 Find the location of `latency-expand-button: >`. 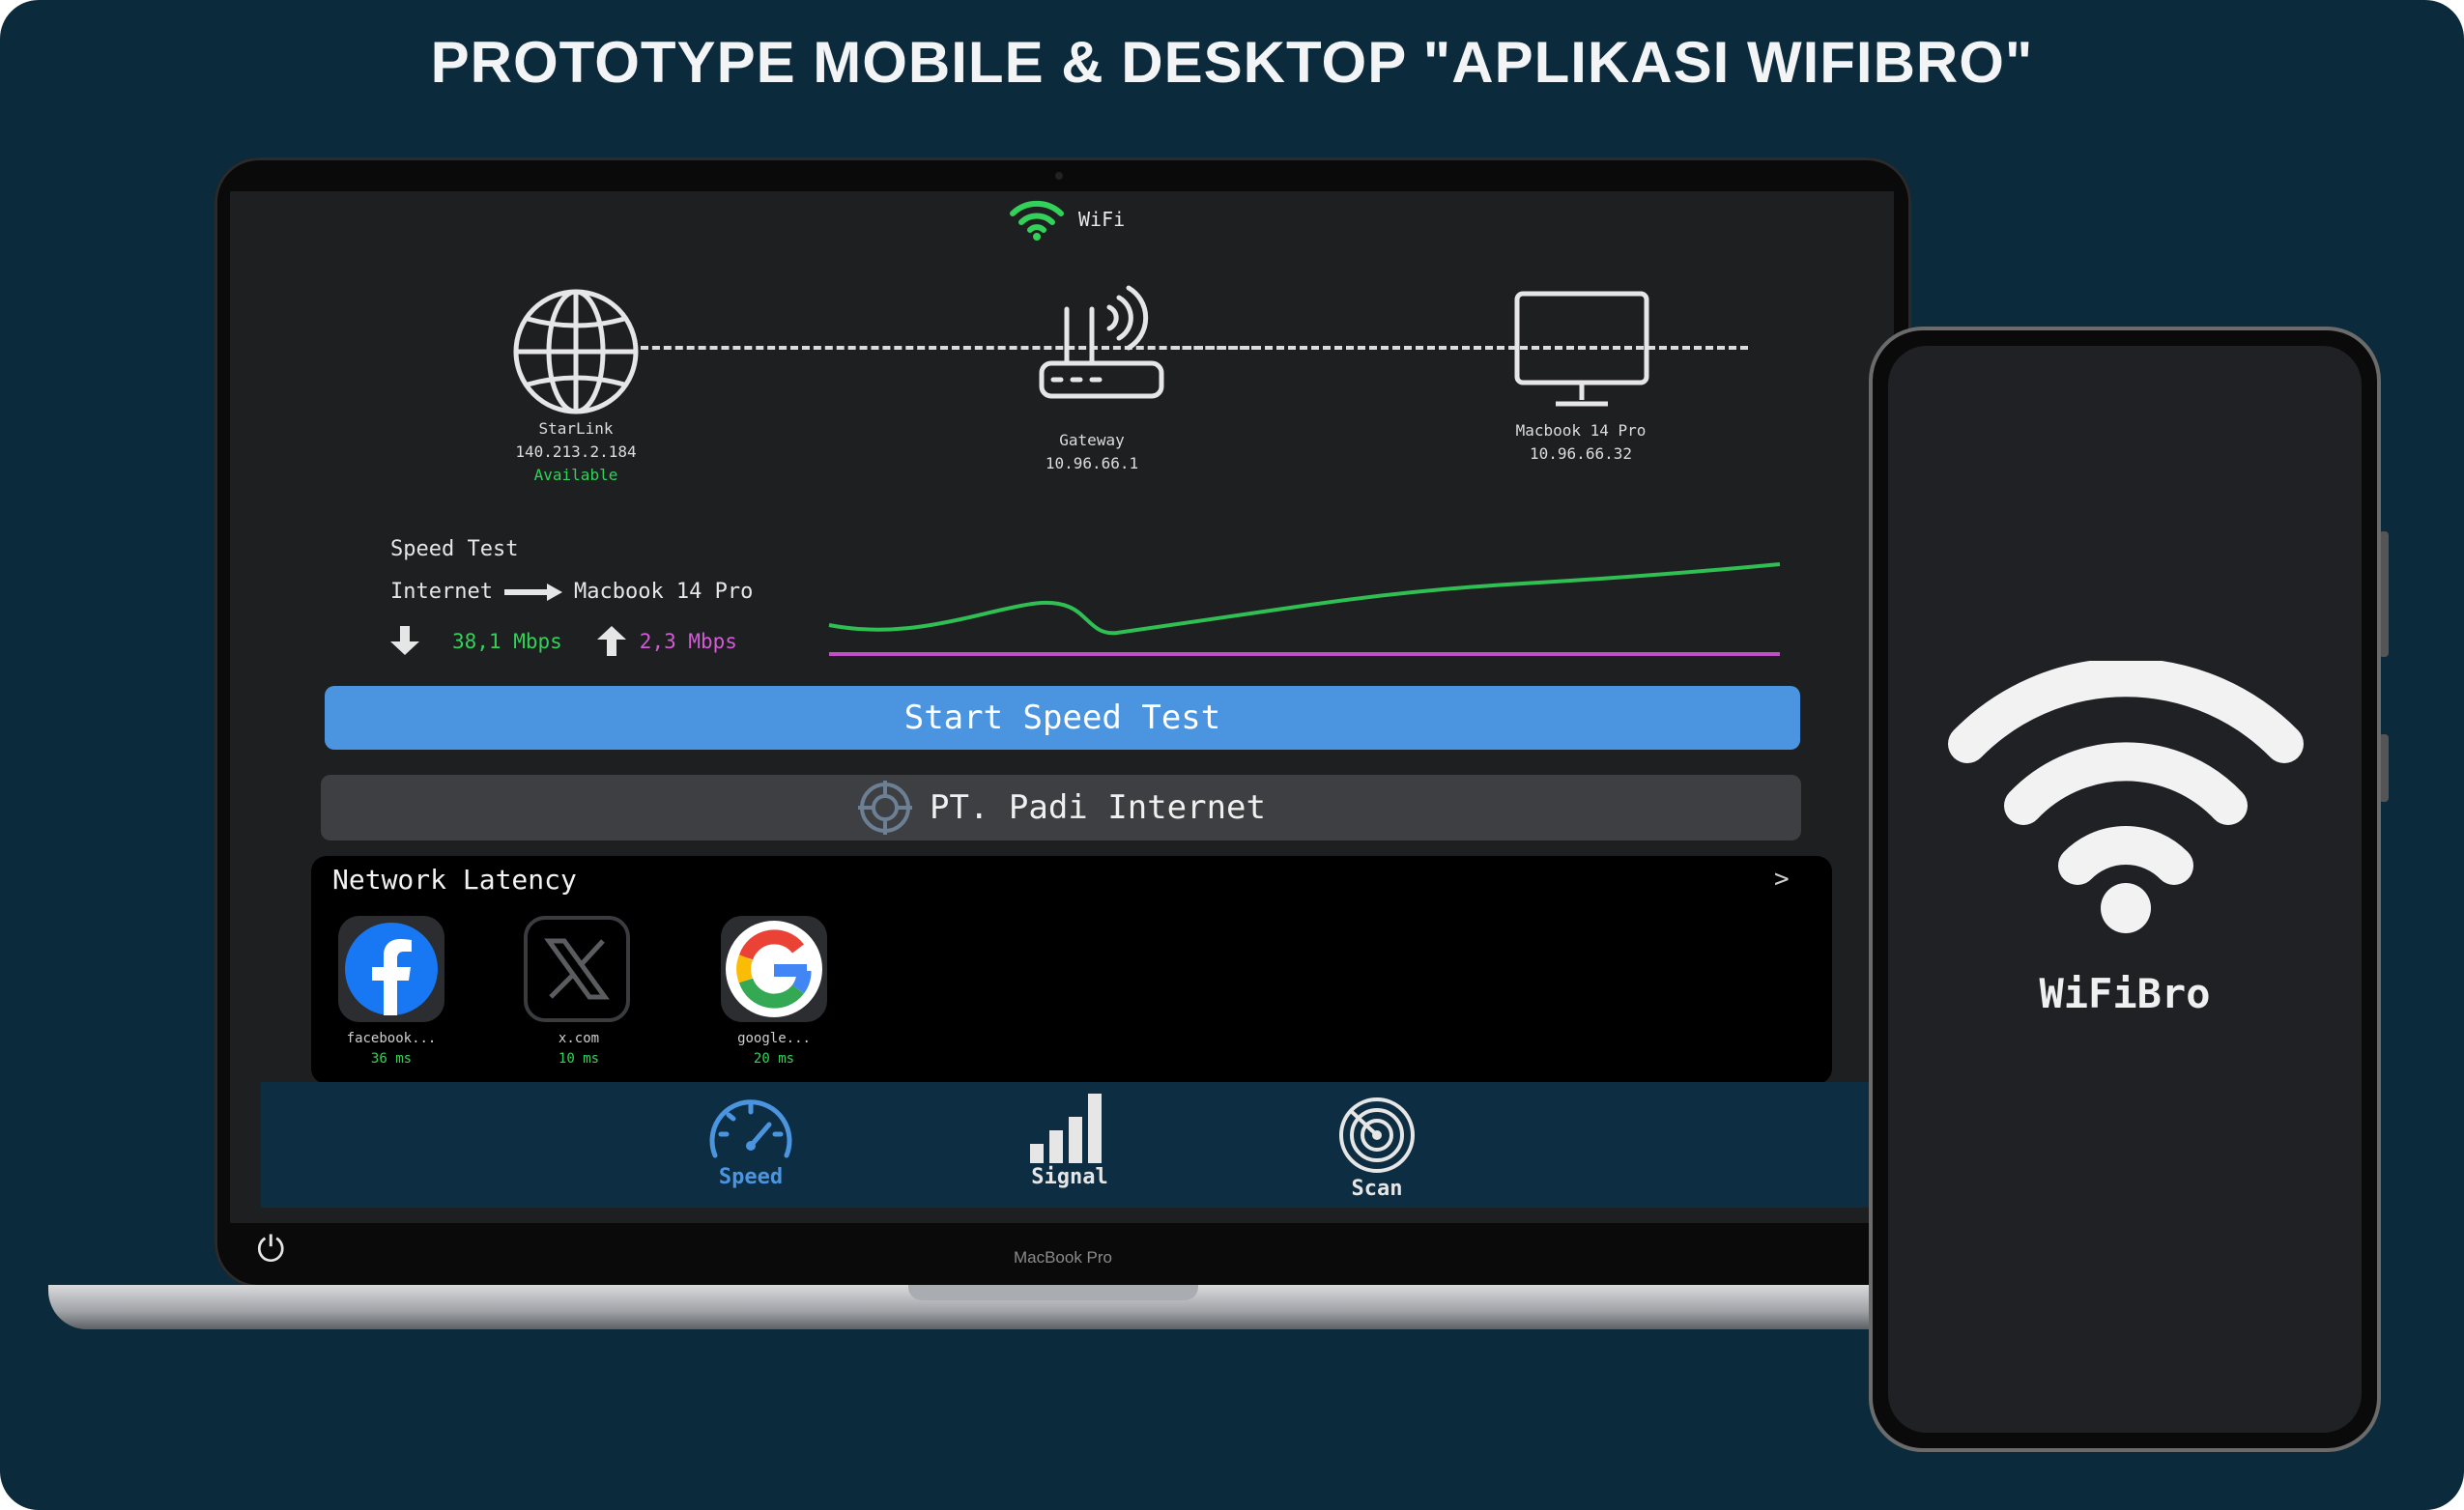

latency-expand-button: > is located at coordinates (1782, 879).